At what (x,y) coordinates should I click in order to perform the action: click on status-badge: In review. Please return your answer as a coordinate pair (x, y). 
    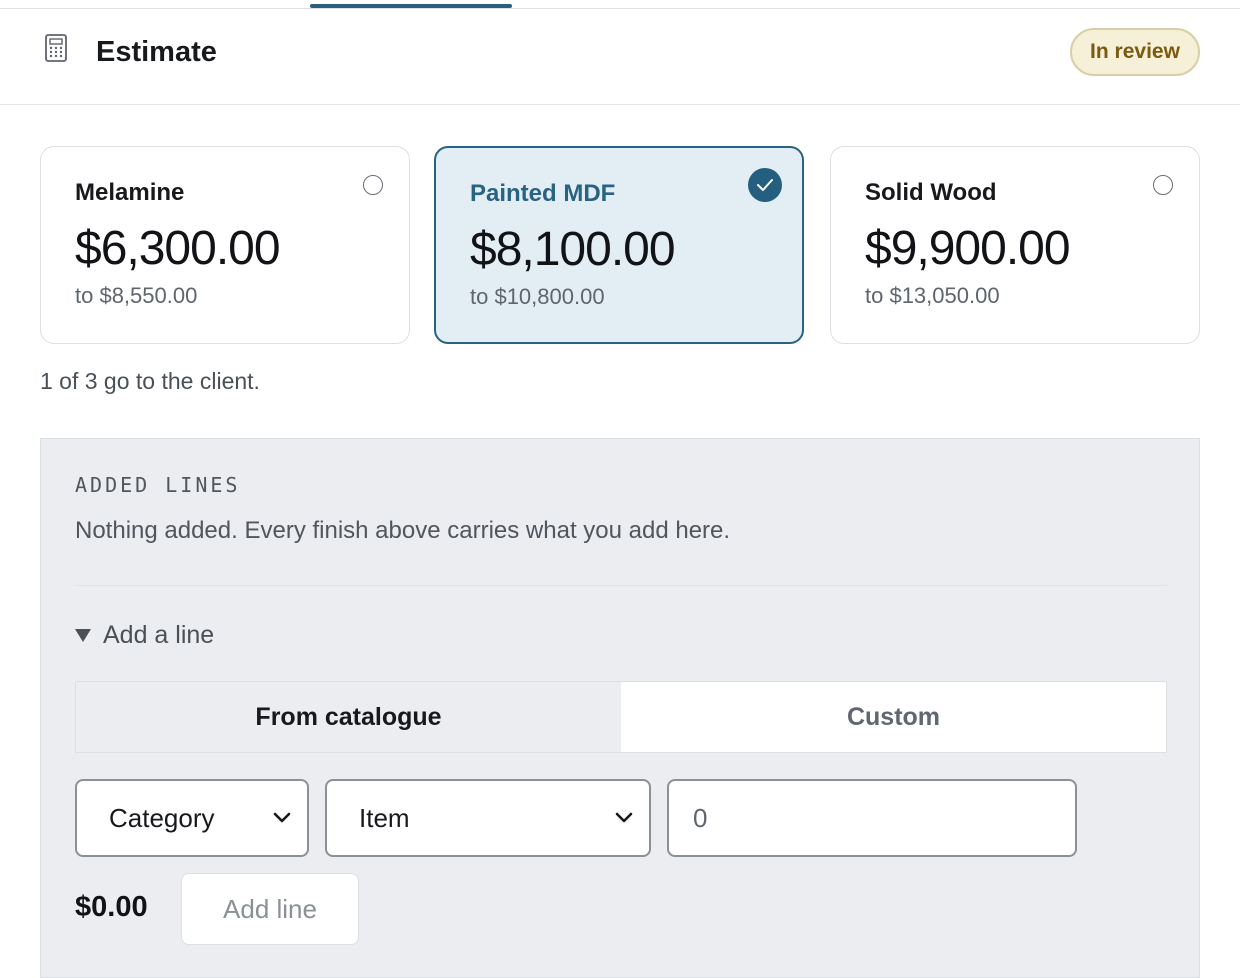
    Looking at the image, I should click on (1135, 52).